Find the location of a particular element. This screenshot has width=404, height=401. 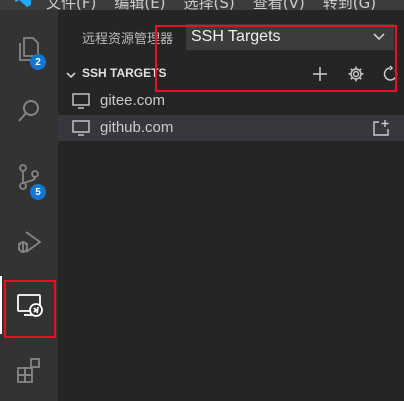

highlight-box-activity is located at coordinates (30, 309).